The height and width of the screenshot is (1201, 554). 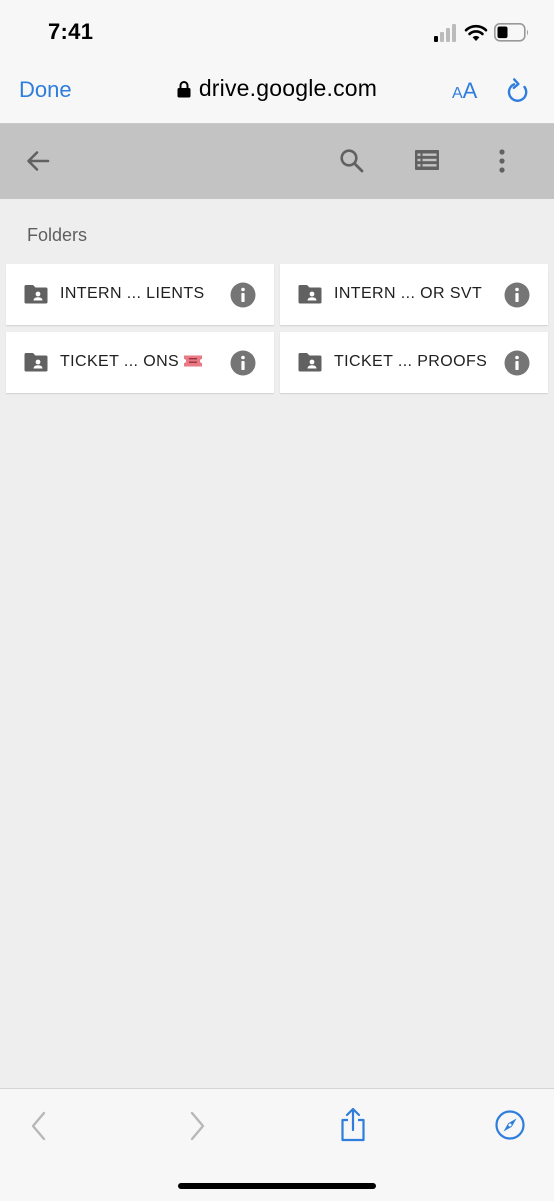 I want to click on wifi-icon, so click(x=476, y=32).